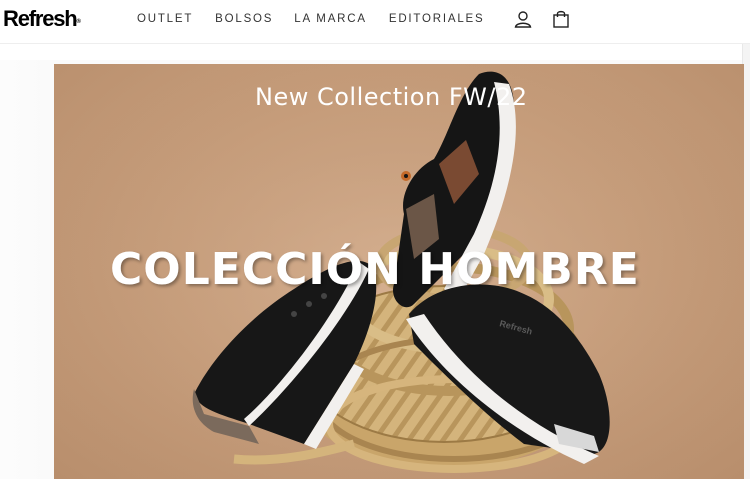  Describe the element at coordinates (244, 19) in the screenshot. I see `nav-item-bolsos: BOLSOS` at that location.